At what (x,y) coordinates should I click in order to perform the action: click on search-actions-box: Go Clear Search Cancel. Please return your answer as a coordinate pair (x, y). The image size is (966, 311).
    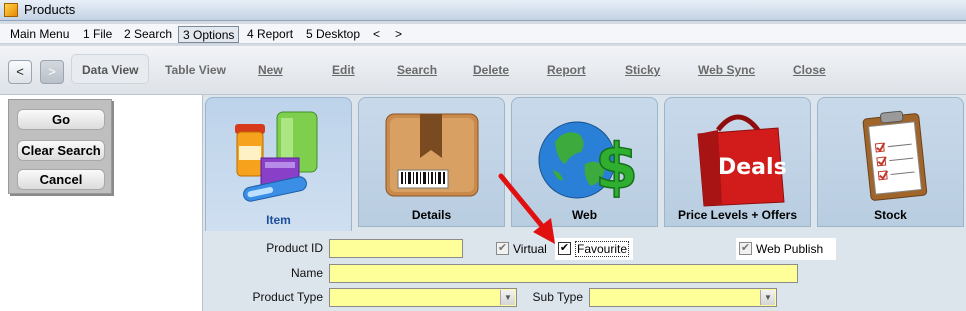
    Looking at the image, I should click on (60, 146).